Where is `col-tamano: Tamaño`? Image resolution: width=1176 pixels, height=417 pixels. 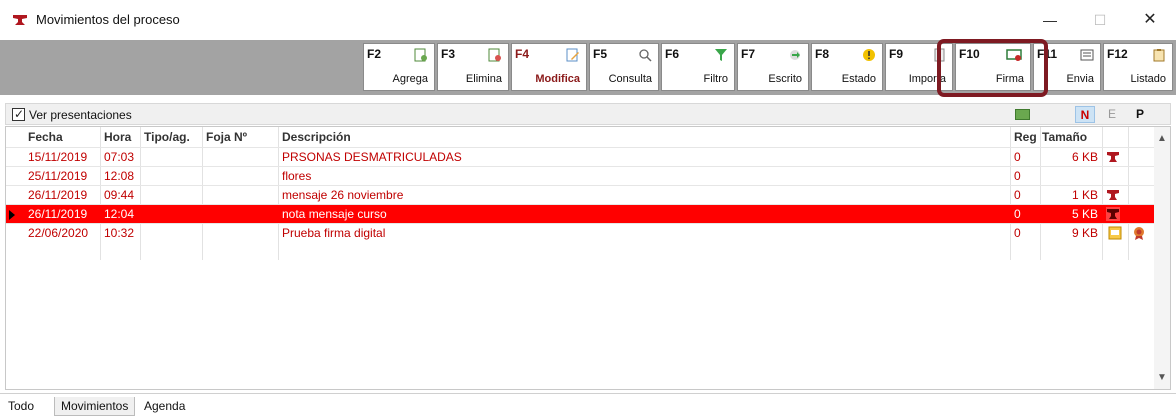
col-tamano: Tamaño is located at coordinates (1064, 137).